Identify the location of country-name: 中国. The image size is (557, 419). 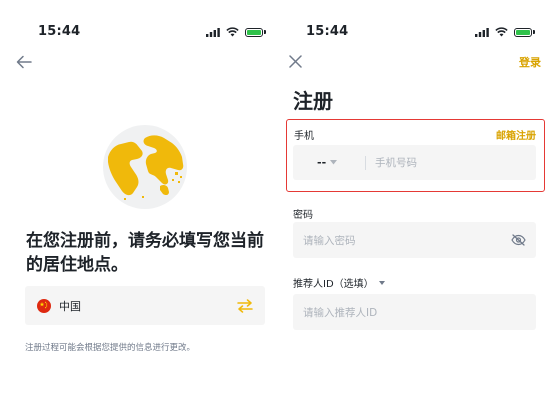
(70, 306).